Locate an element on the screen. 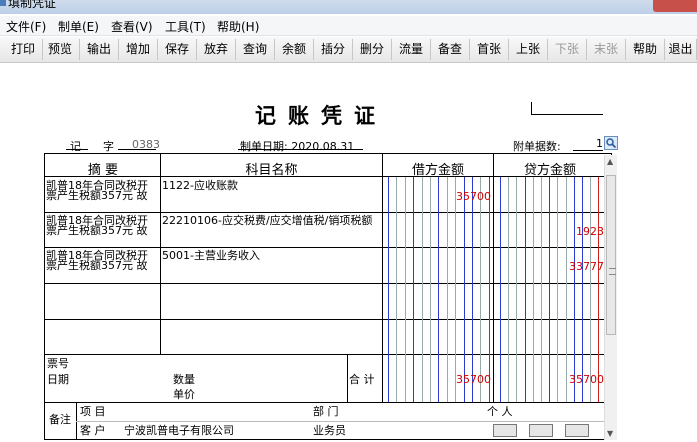  toolbar-button-3: 增加 is located at coordinates (138, 49).